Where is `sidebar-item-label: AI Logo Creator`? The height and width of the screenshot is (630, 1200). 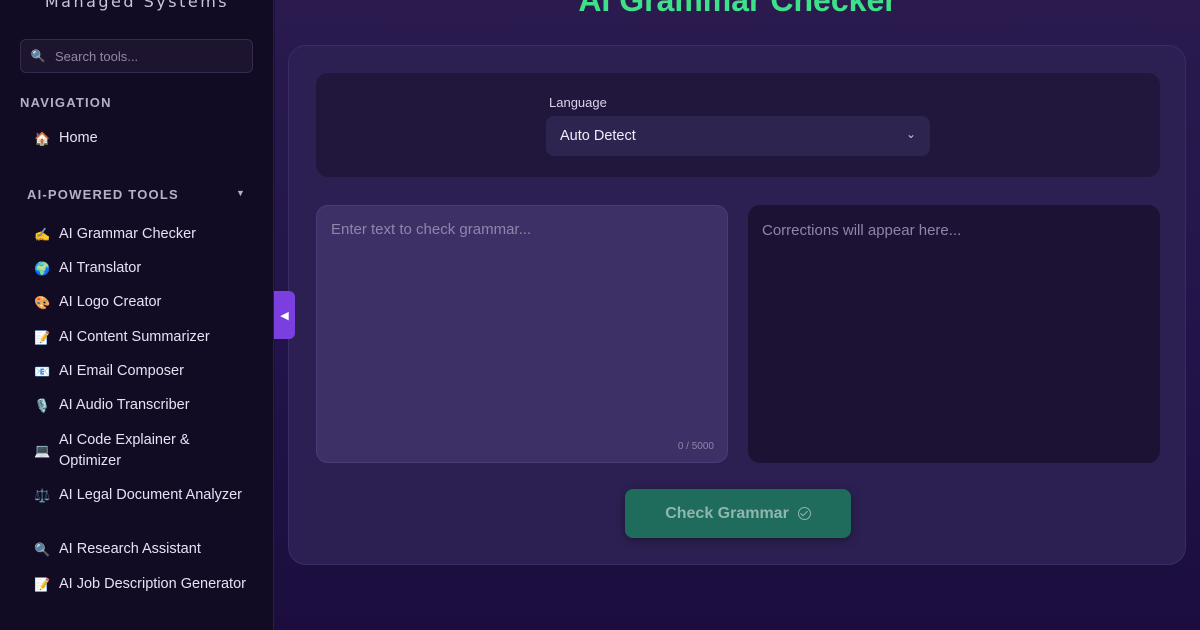 sidebar-item-label: AI Logo Creator is located at coordinates (110, 302).